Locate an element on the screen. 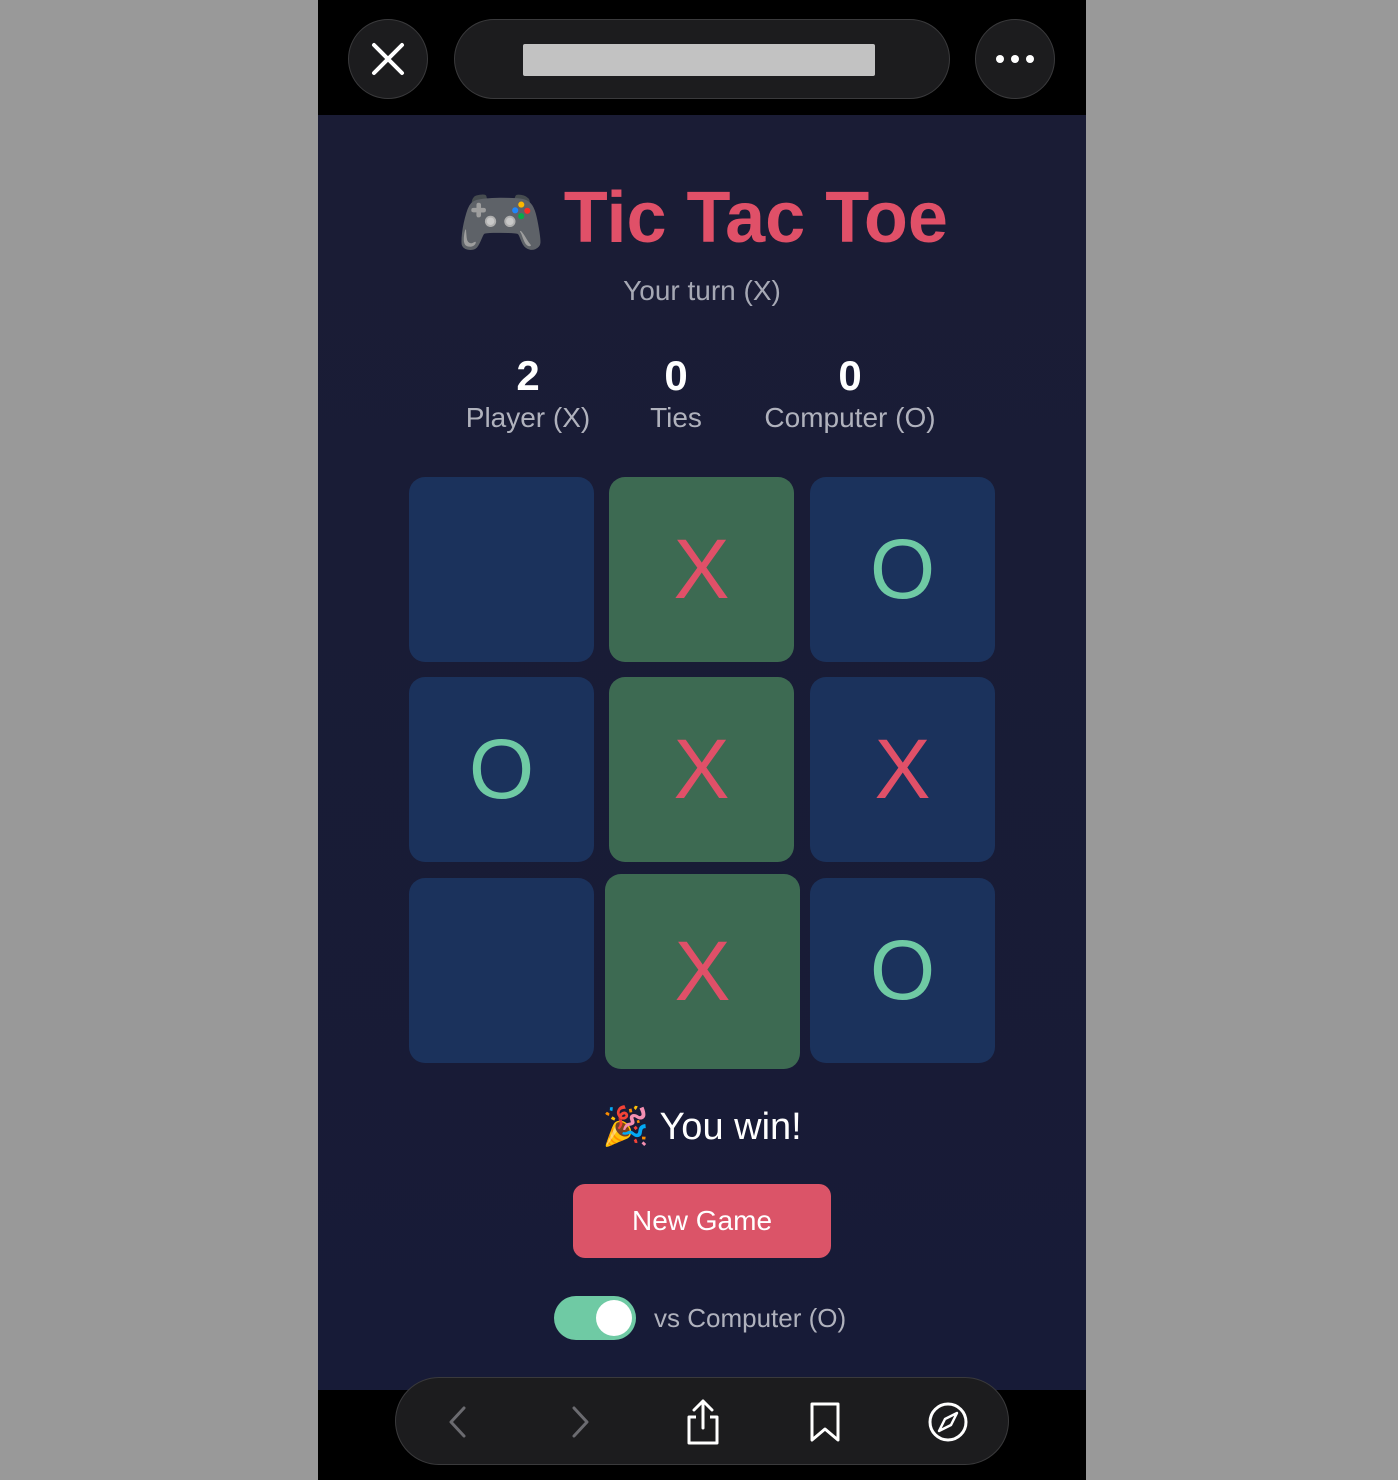  redacted-url is located at coordinates (699, 60).